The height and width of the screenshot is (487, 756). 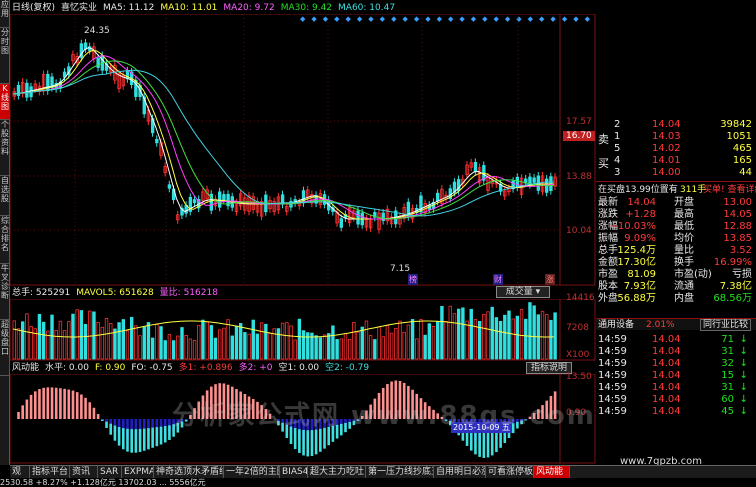 I want to click on stat-label-2: 换手, so click(x=684, y=262).